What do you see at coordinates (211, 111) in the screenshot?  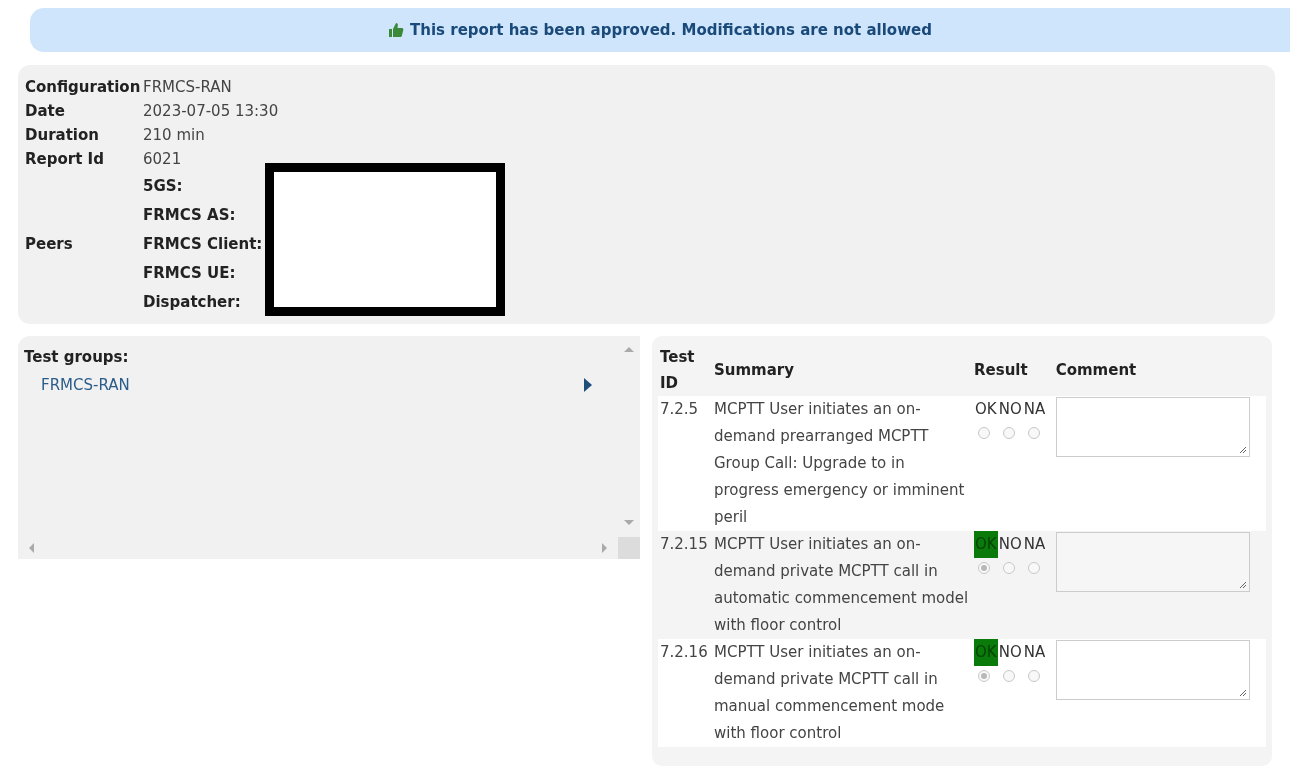 I see `info-value: 2023-07-05 13:30` at bounding box center [211, 111].